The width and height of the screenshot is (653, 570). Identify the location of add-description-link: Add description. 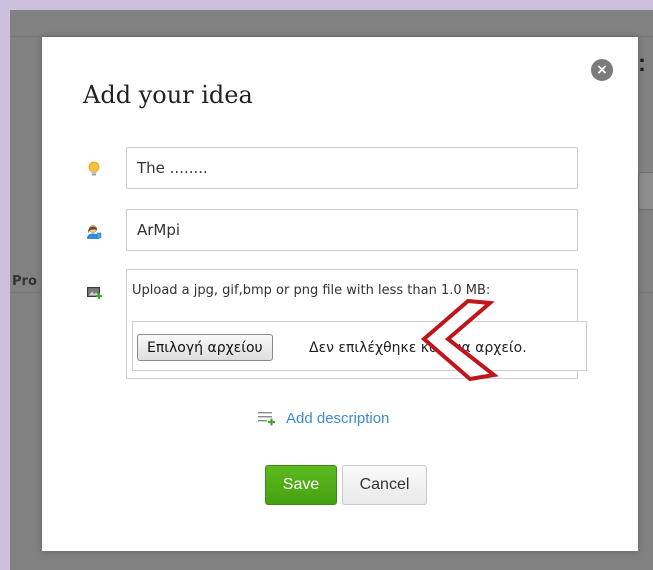
(323, 418).